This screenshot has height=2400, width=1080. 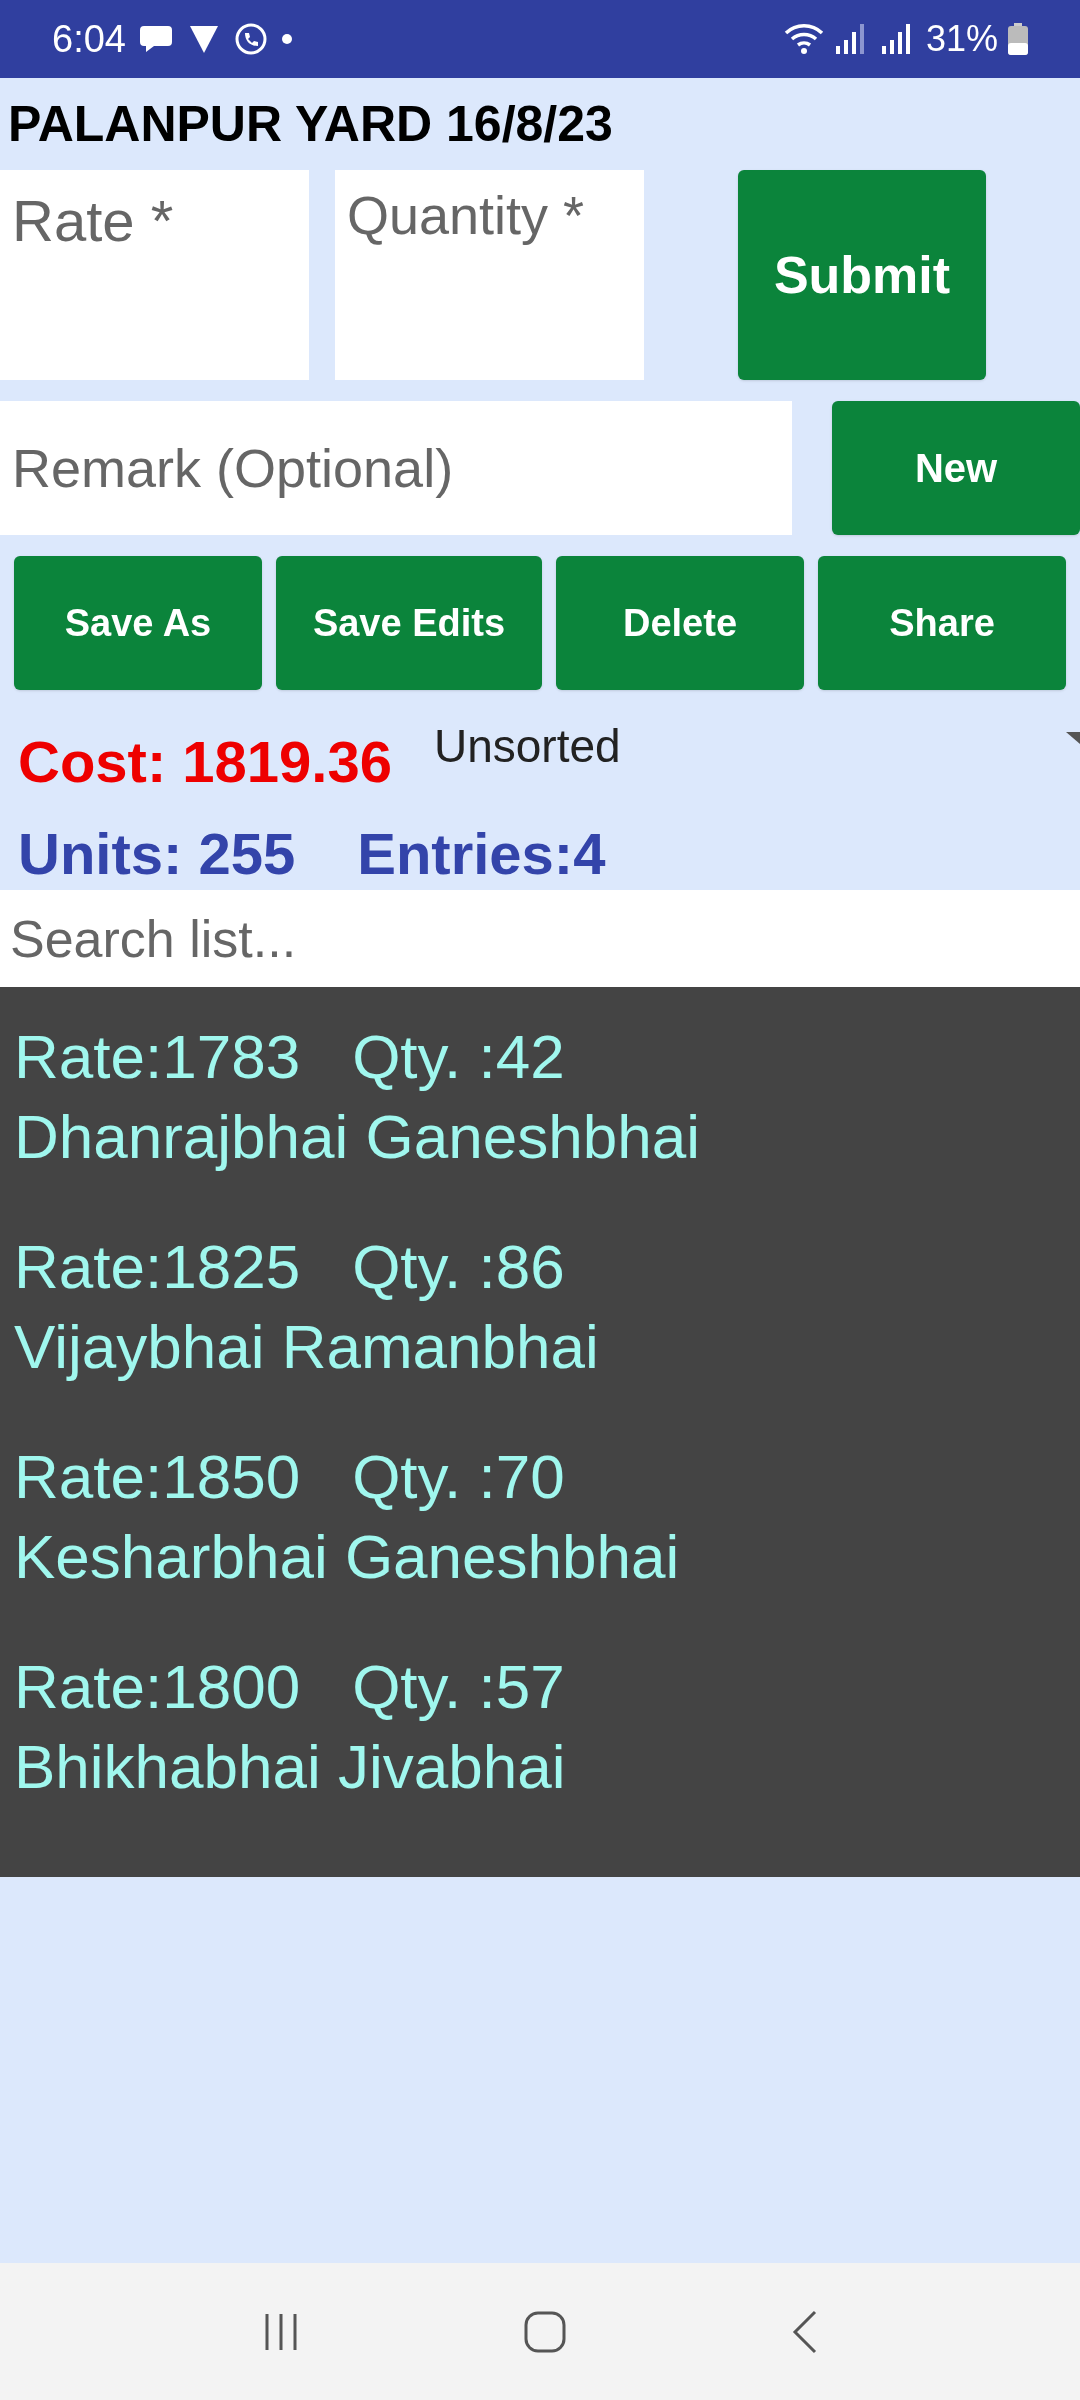 I want to click on battery-icon, so click(x=1018, y=39).